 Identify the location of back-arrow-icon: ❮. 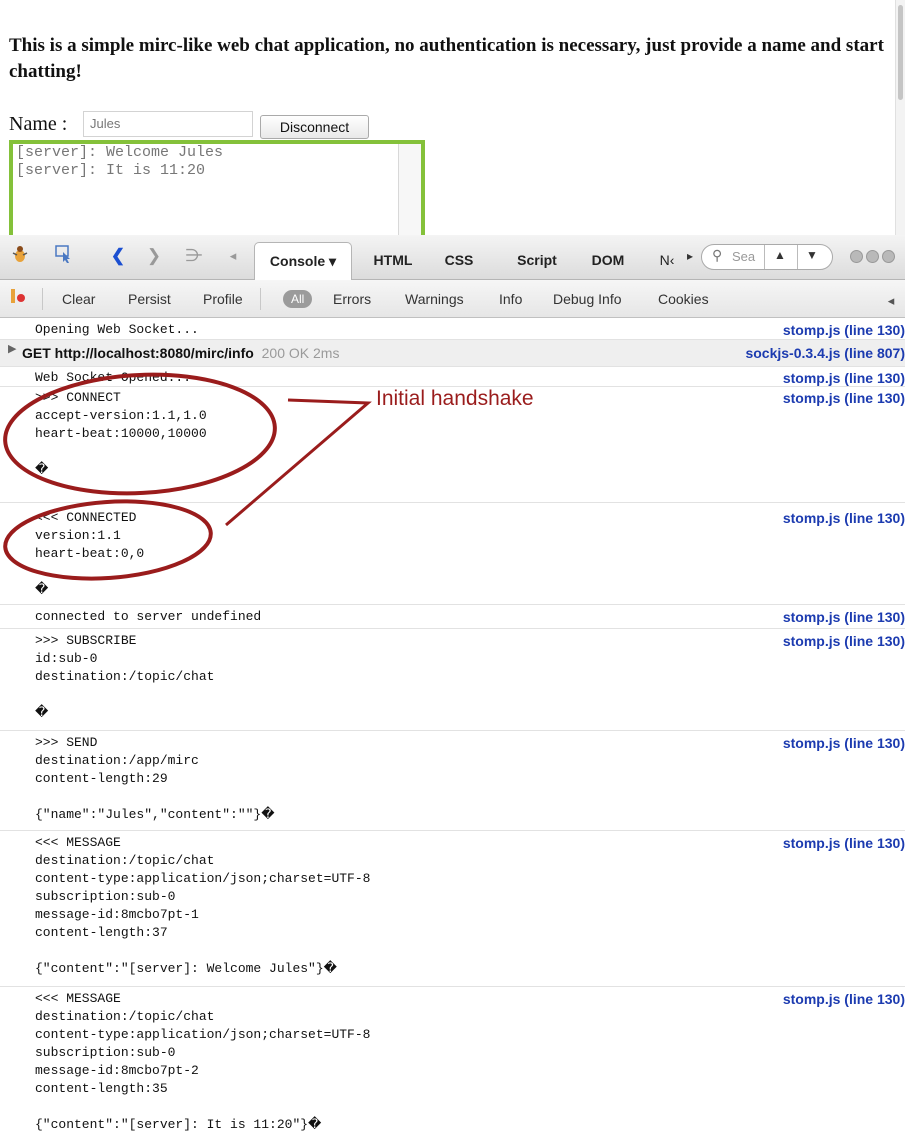
(118, 256).